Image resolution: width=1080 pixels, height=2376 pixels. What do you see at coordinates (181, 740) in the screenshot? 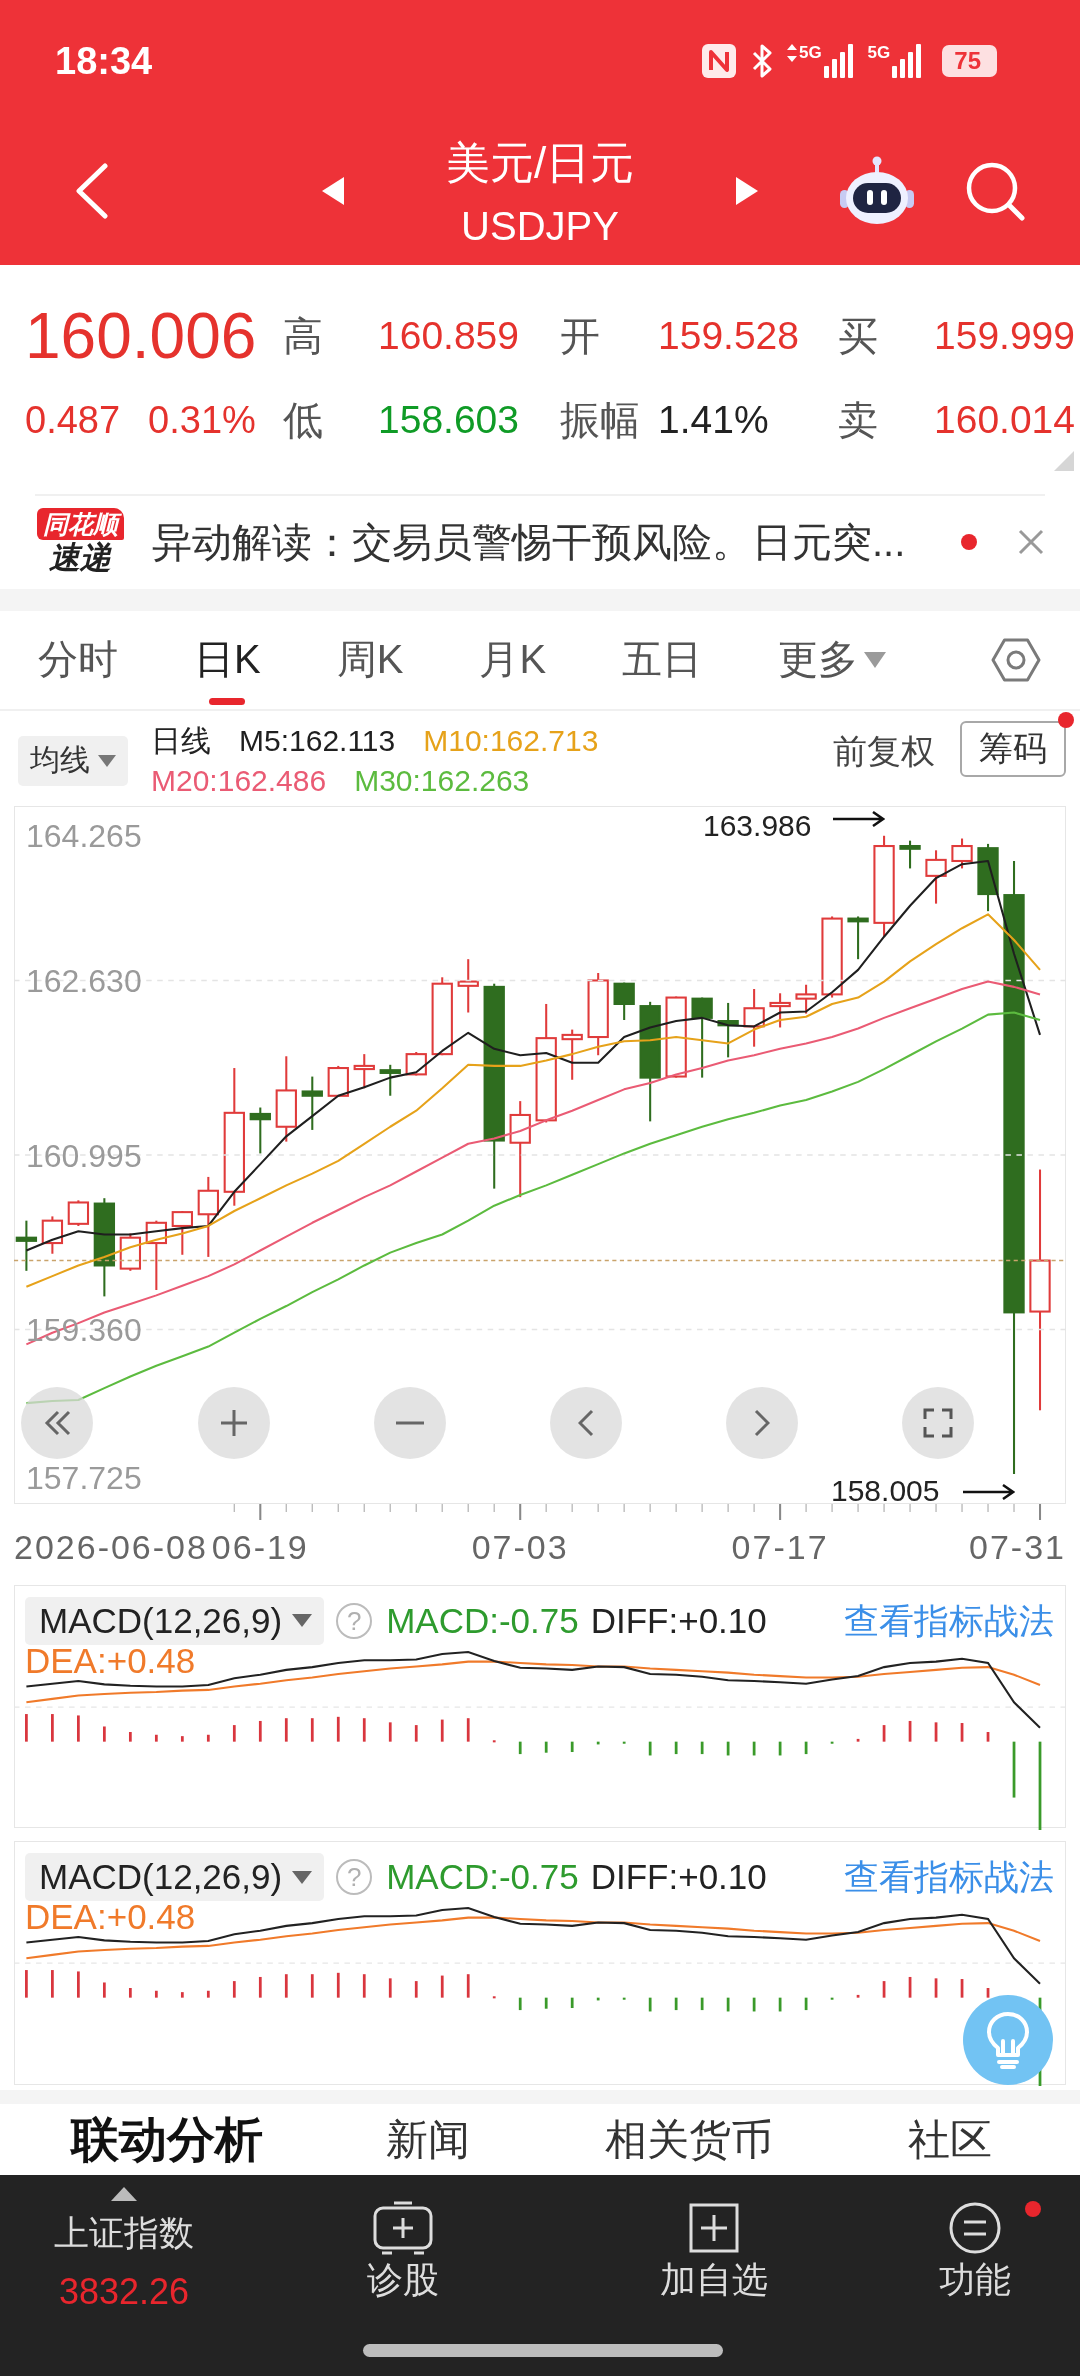
I see `period-label: 日线` at bounding box center [181, 740].